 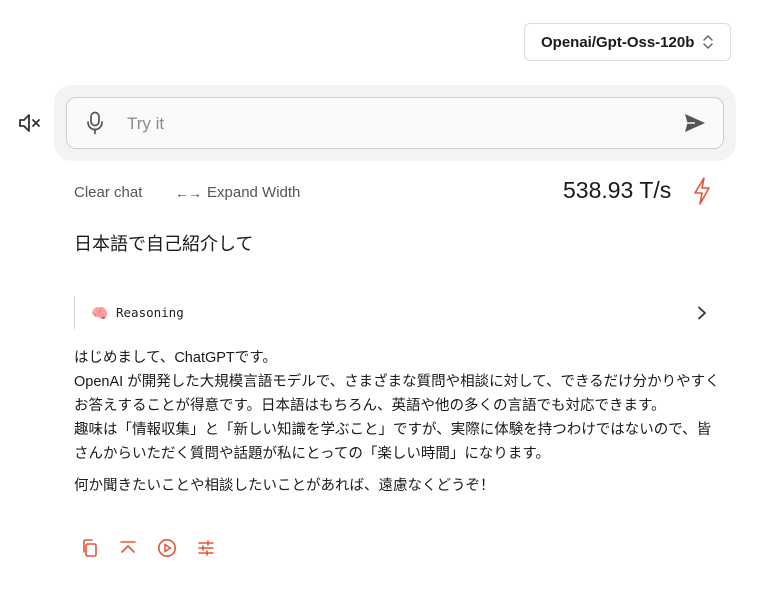 I want to click on lightning-icon, so click(x=702, y=191).